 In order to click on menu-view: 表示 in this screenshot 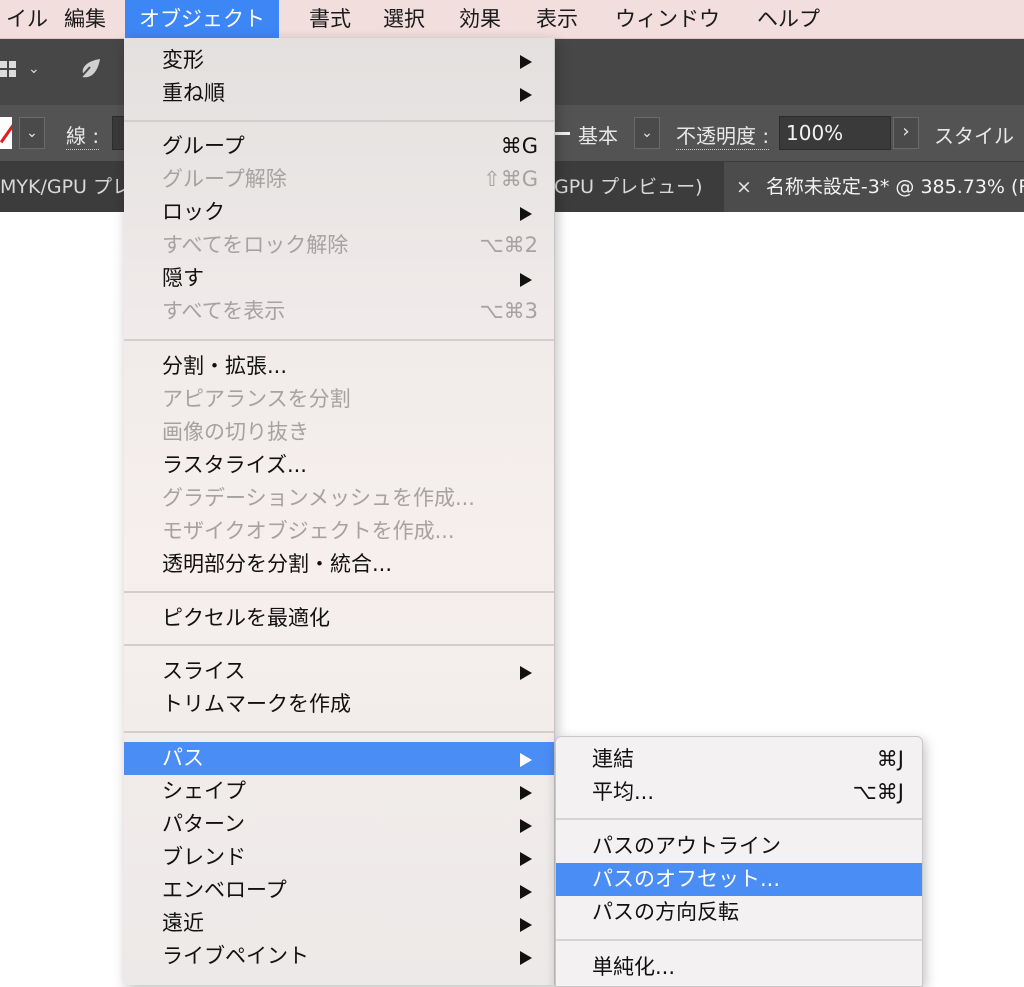, I will do `click(557, 19)`.